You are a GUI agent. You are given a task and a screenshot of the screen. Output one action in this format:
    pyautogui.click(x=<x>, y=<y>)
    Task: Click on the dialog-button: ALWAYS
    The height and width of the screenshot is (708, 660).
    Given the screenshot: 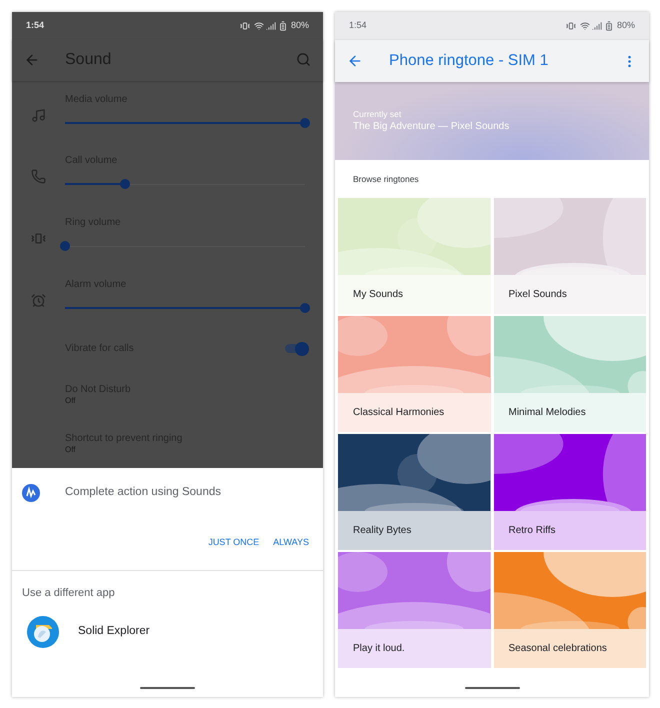 What is the action you would take?
    pyautogui.click(x=291, y=543)
    